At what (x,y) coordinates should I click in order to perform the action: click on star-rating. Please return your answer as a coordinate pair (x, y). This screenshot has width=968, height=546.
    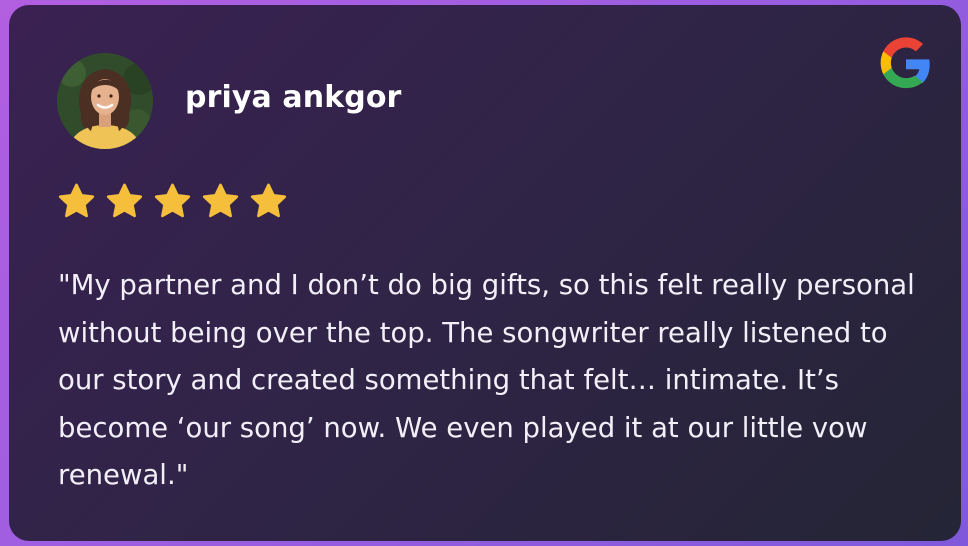
    Looking at the image, I should click on (172, 201).